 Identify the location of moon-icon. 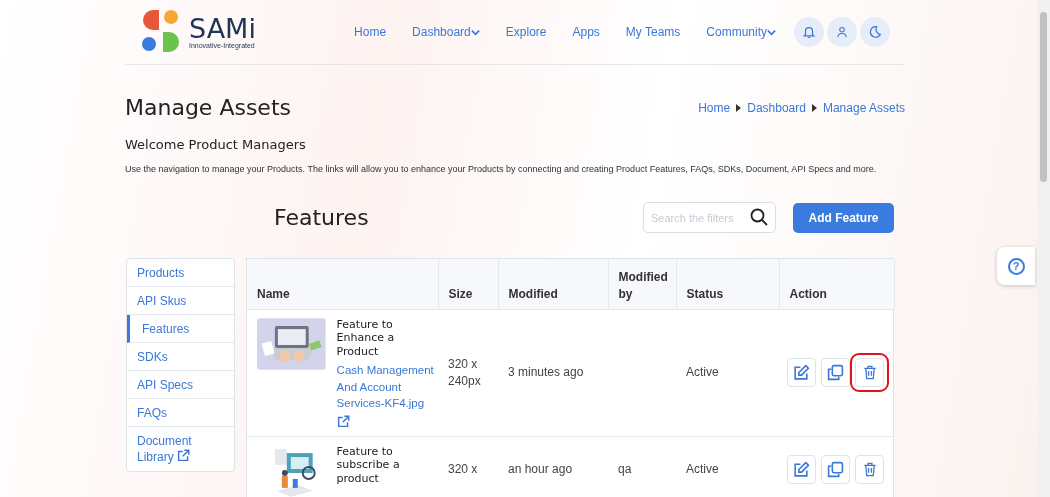
(875, 32).